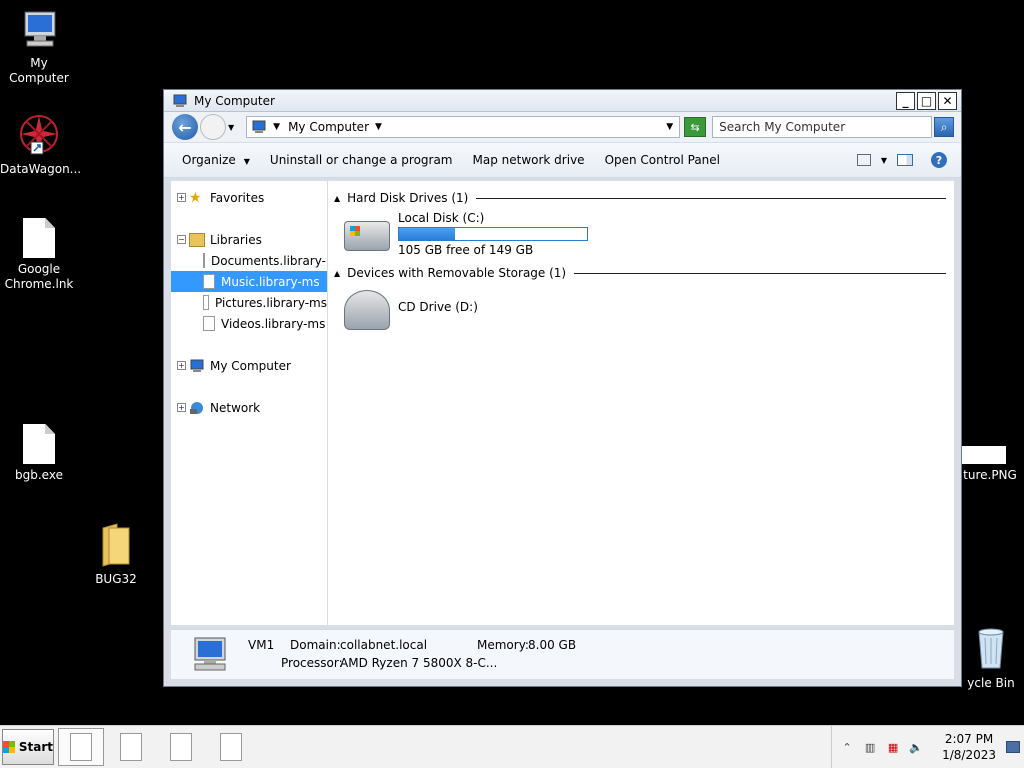  Describe the element at coordinates (195, 197) in the screenshot. I see `star-icon: ★` at that location.